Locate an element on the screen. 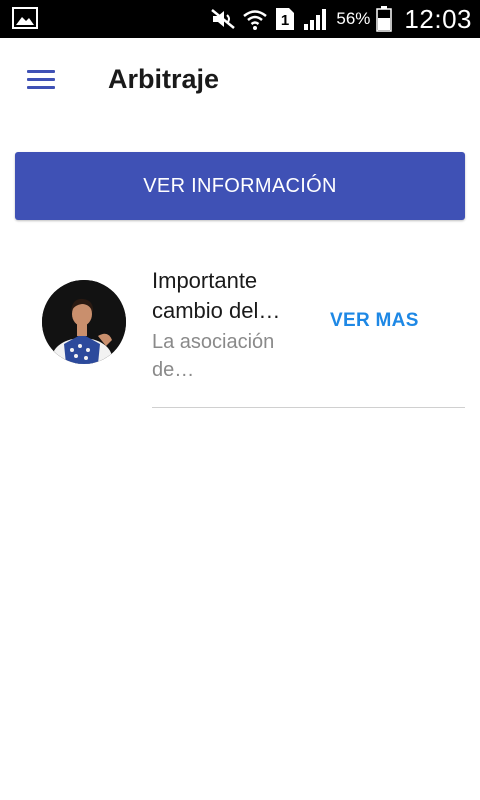  ver-informacion-button: VER INFORMACIÓN is located at coordinates (240, 186).